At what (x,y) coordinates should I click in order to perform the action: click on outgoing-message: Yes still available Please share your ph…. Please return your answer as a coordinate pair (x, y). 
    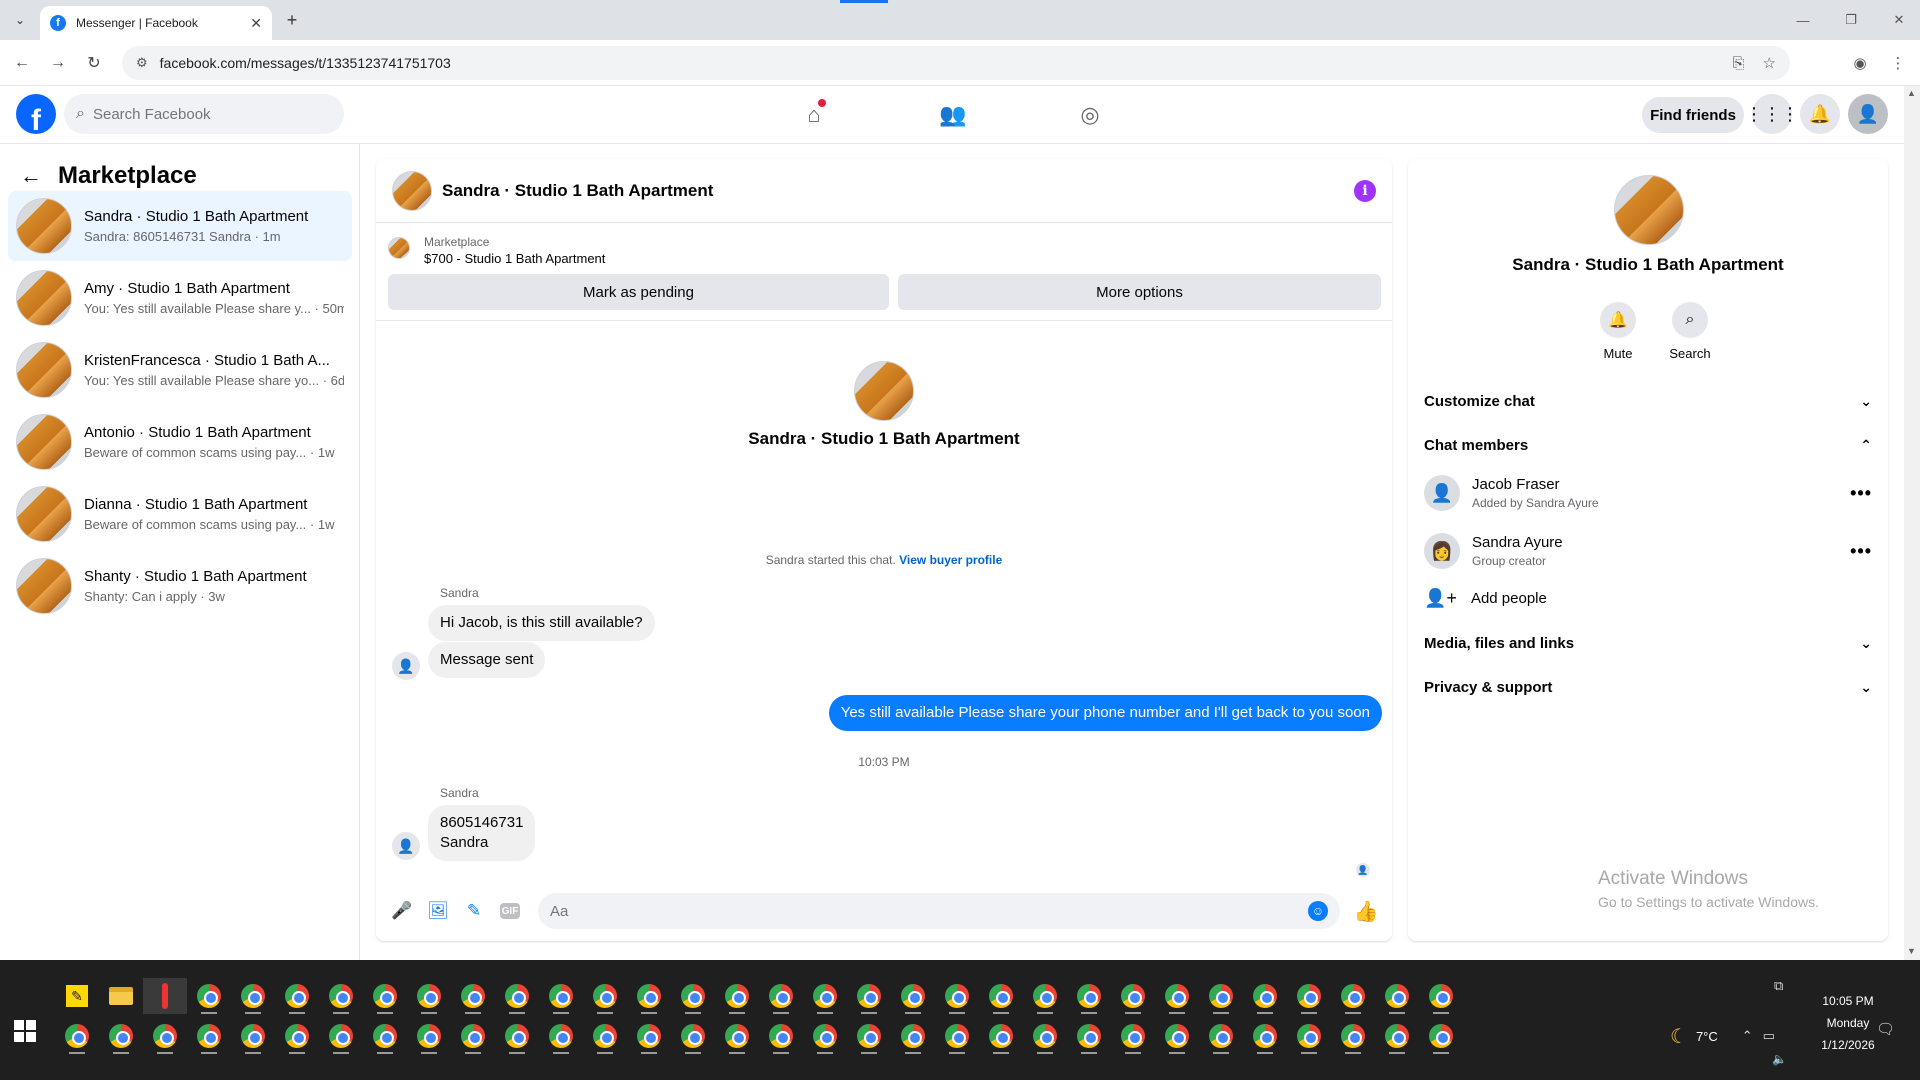
    Looking at the image, I should click on (1105, 713).